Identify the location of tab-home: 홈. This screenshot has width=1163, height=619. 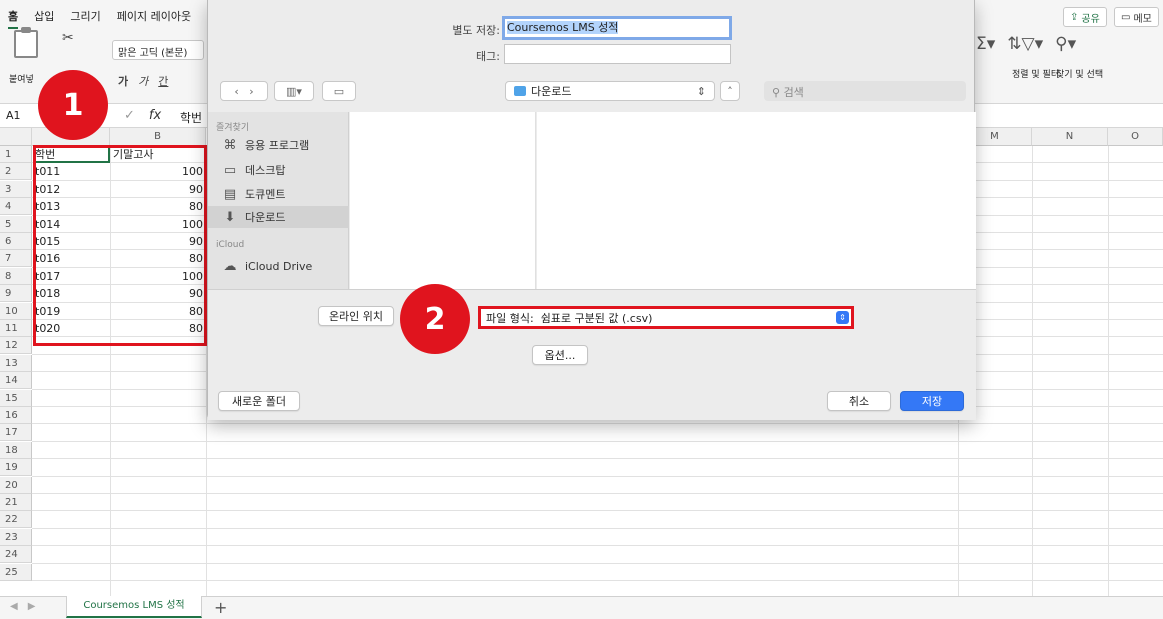
(13, 18).